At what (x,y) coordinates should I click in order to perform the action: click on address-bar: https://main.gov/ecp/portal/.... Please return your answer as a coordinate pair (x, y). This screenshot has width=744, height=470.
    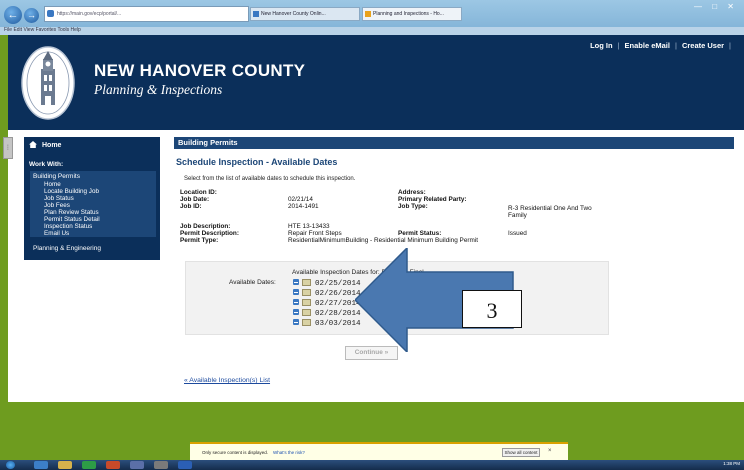
    Looking at the image, I should click on (146, 14).